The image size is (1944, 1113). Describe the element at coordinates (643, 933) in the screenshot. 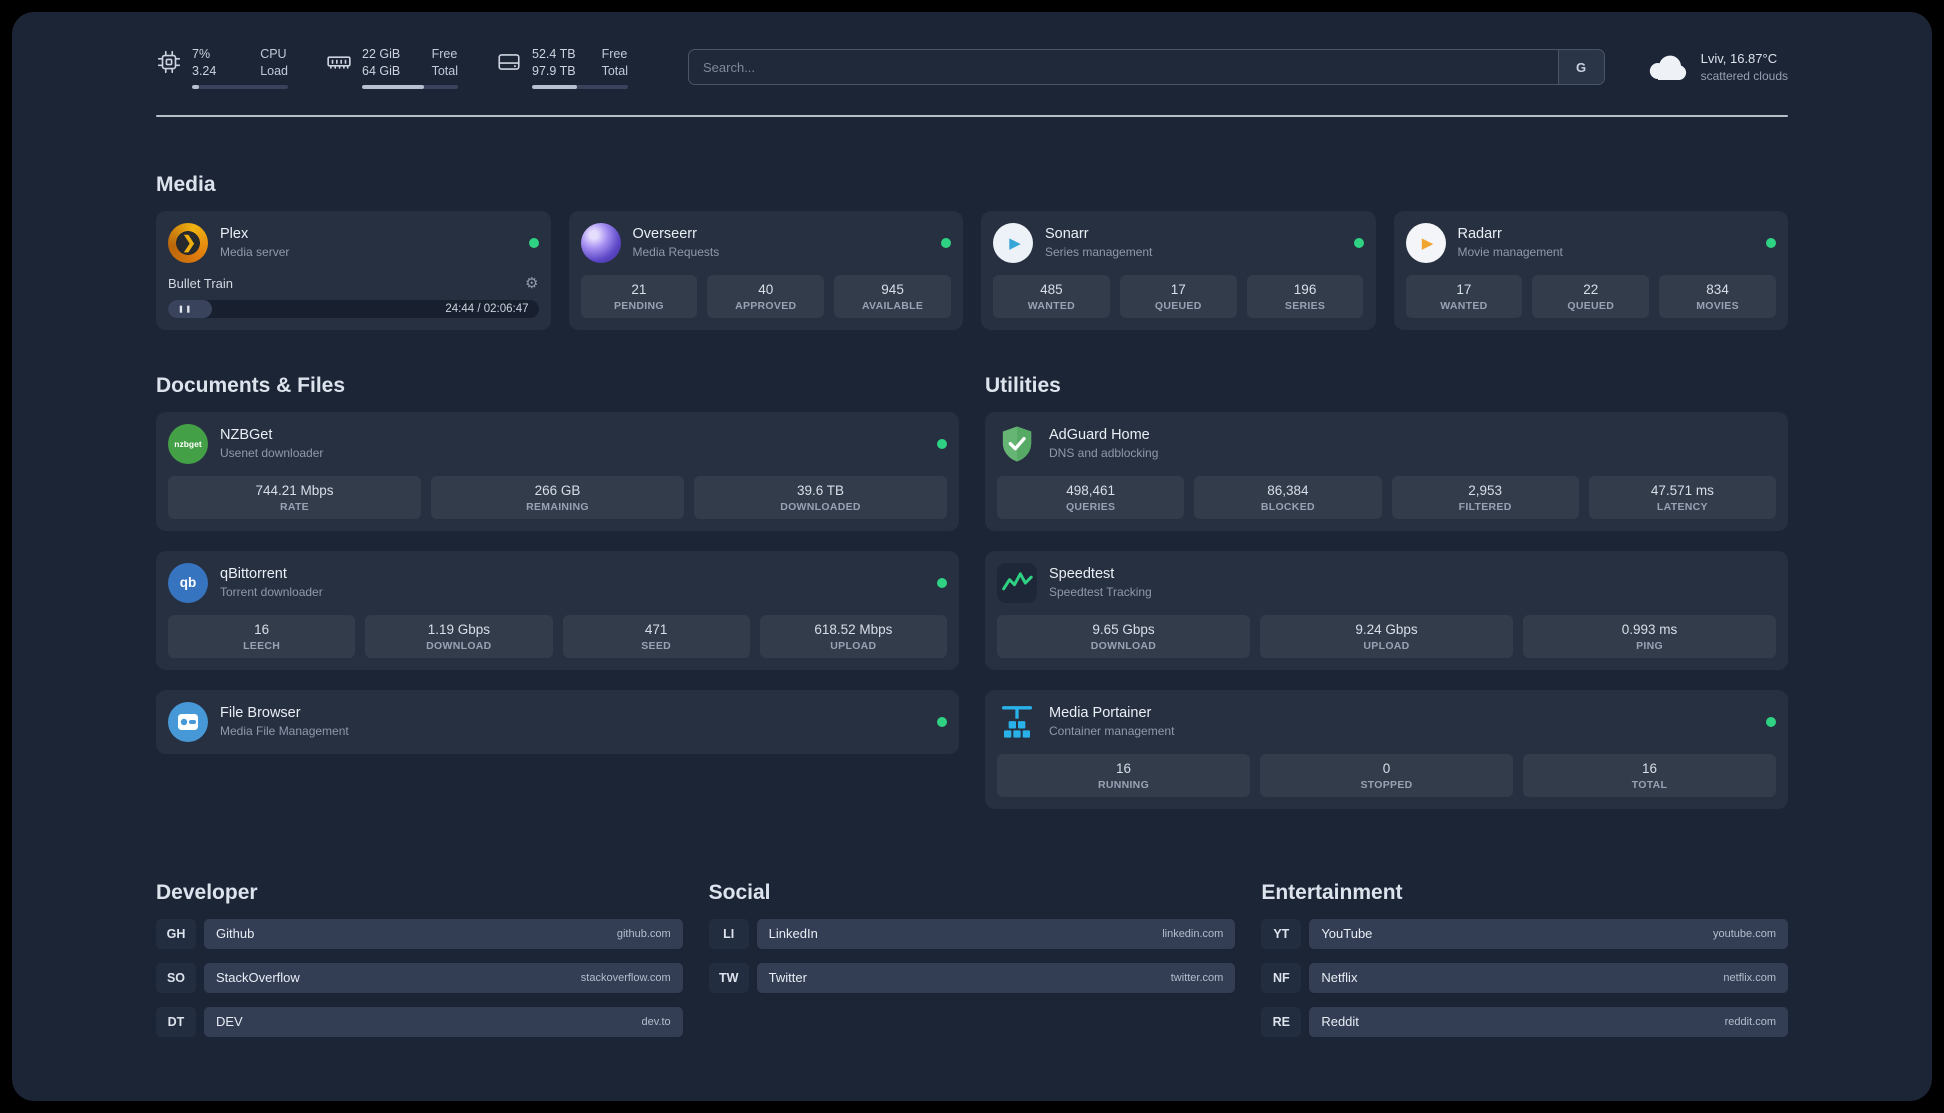

I see `bookmark-domain: github.com` at that location.